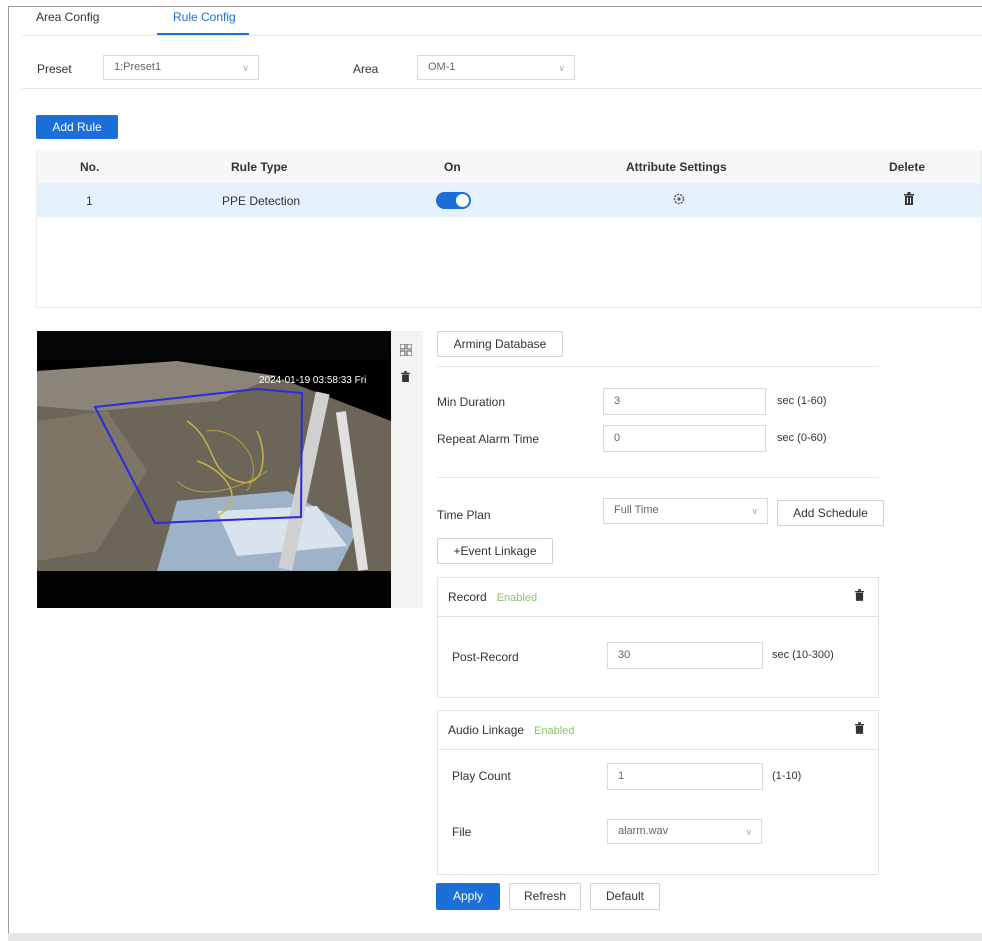 This screenshot has width=982, height=941. I want to click on camera-scene, so click(214, 469).